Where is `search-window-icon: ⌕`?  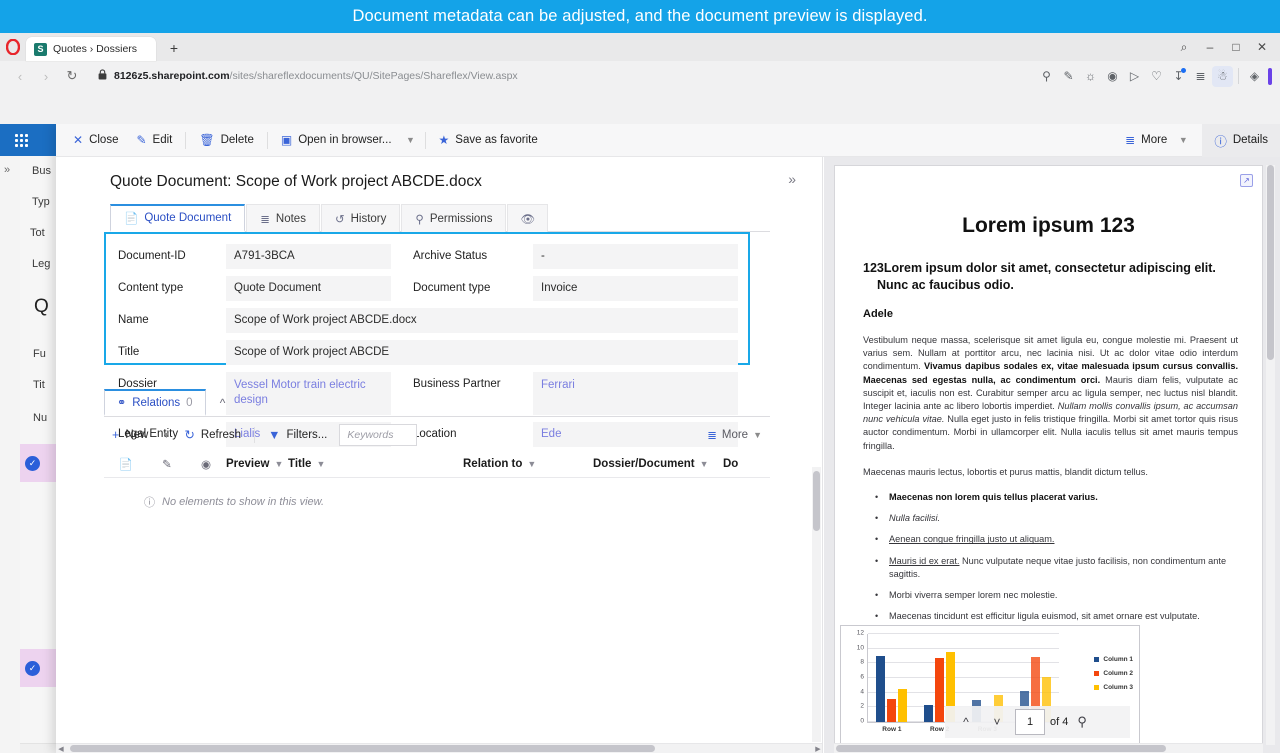 search-window-icon: ⌕ is located at coordinates (1184, 47).